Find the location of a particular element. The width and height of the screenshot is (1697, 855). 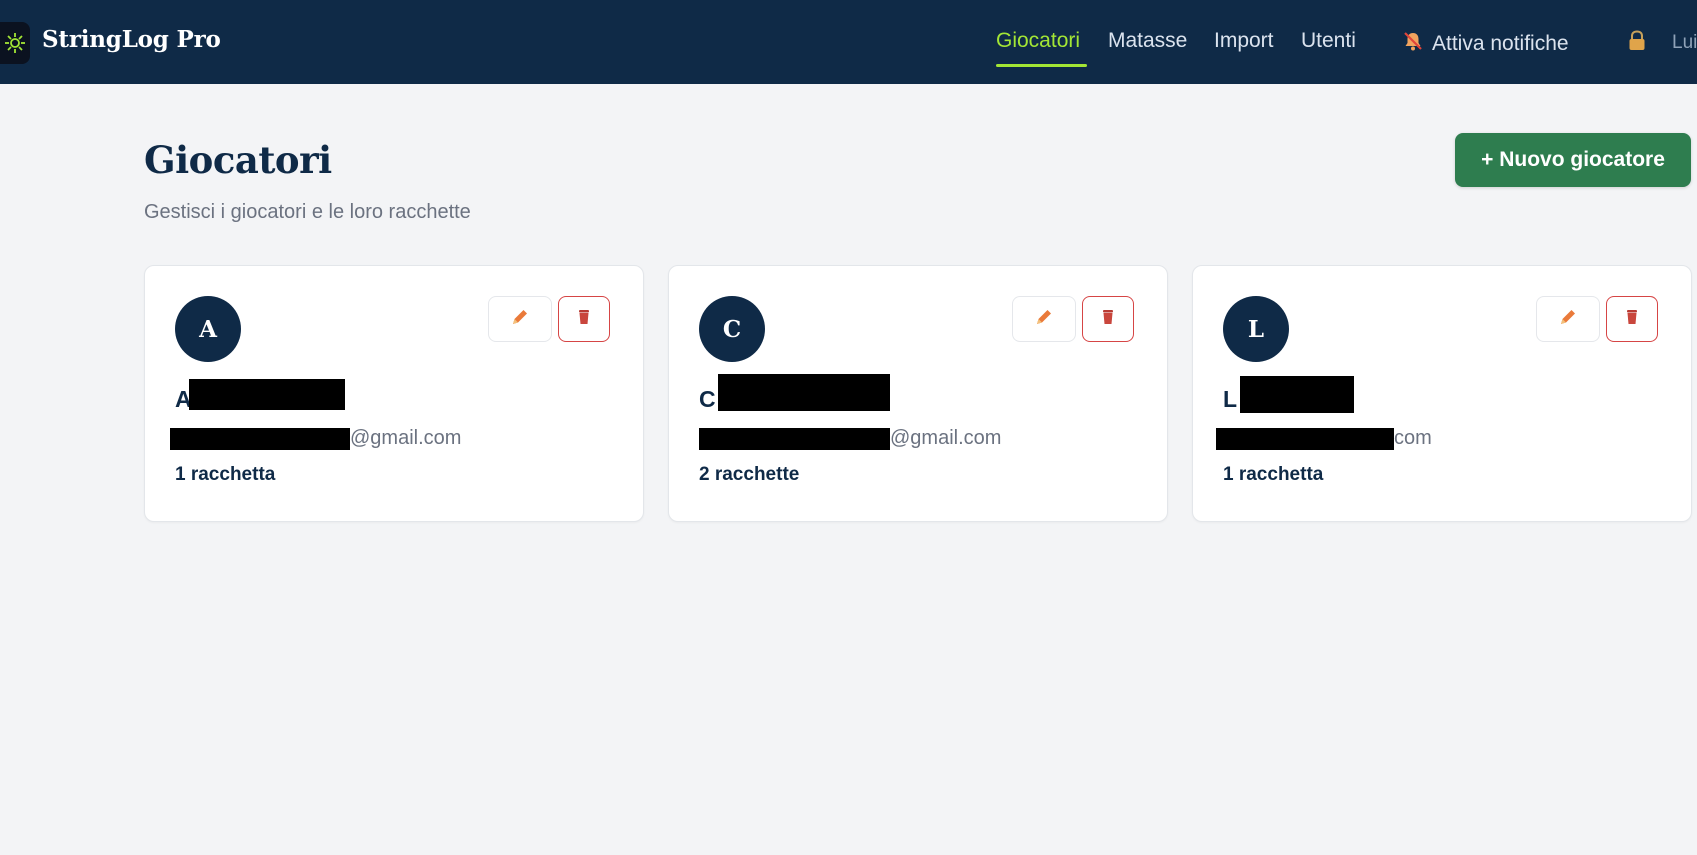

player-email: com is located at coordinates (1413, 438).